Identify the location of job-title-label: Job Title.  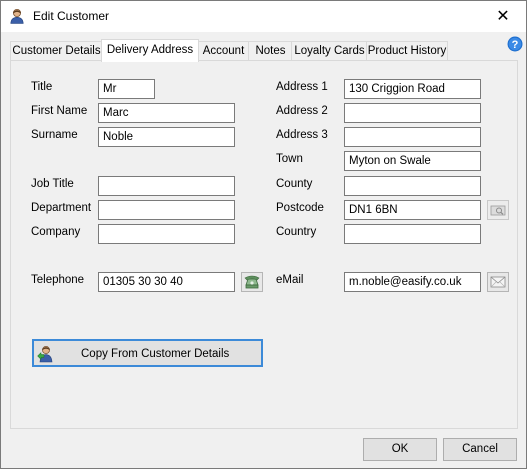
(52, 184).